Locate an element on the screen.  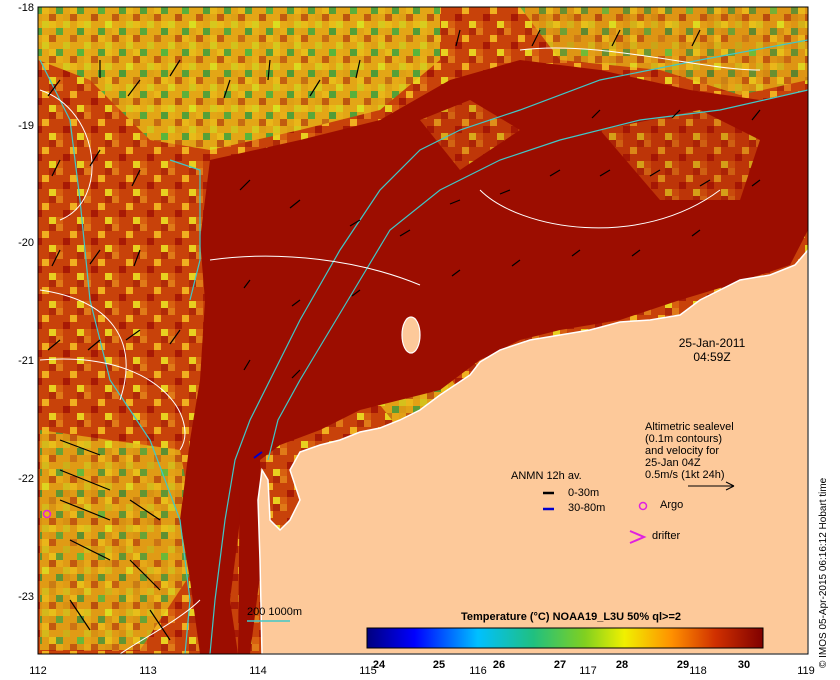
timestamp-time: 04:59Z is located at coordinates (711, 357).